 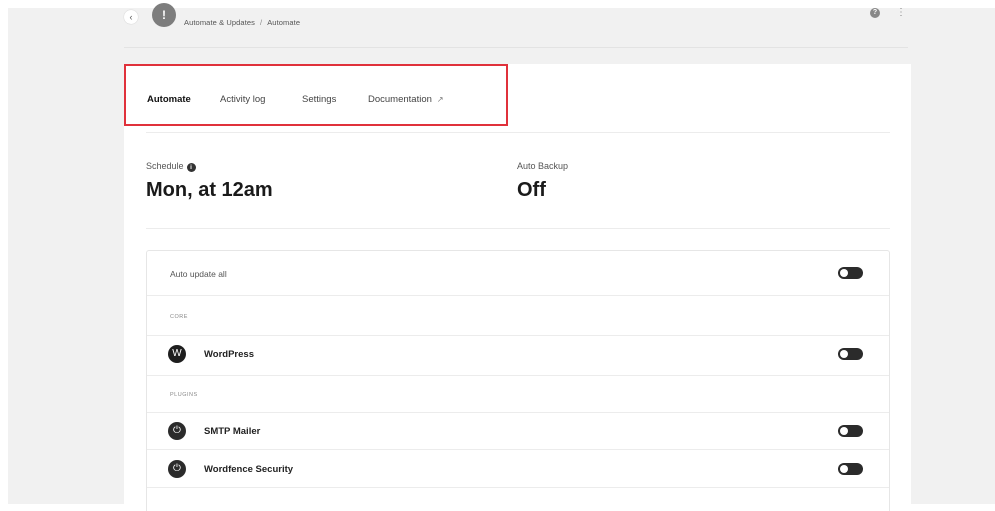 I want to click on item-name-wordpress: WordPress, so click(x=229, y=354).